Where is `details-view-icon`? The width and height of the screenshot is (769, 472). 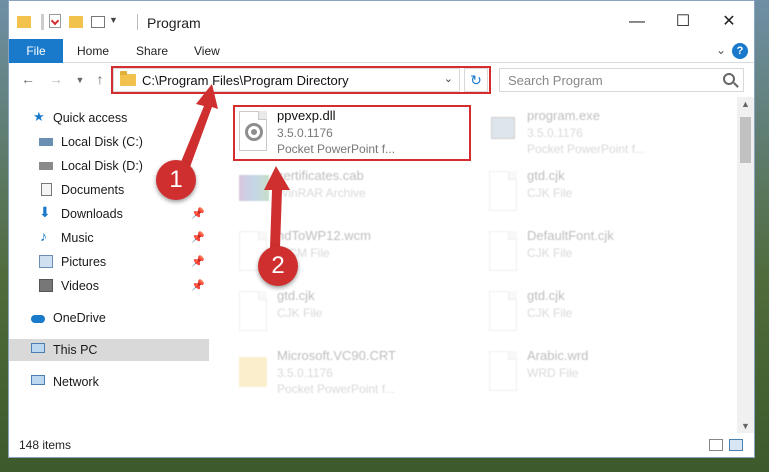 details-view-icon is located at coordinates (716, 445).